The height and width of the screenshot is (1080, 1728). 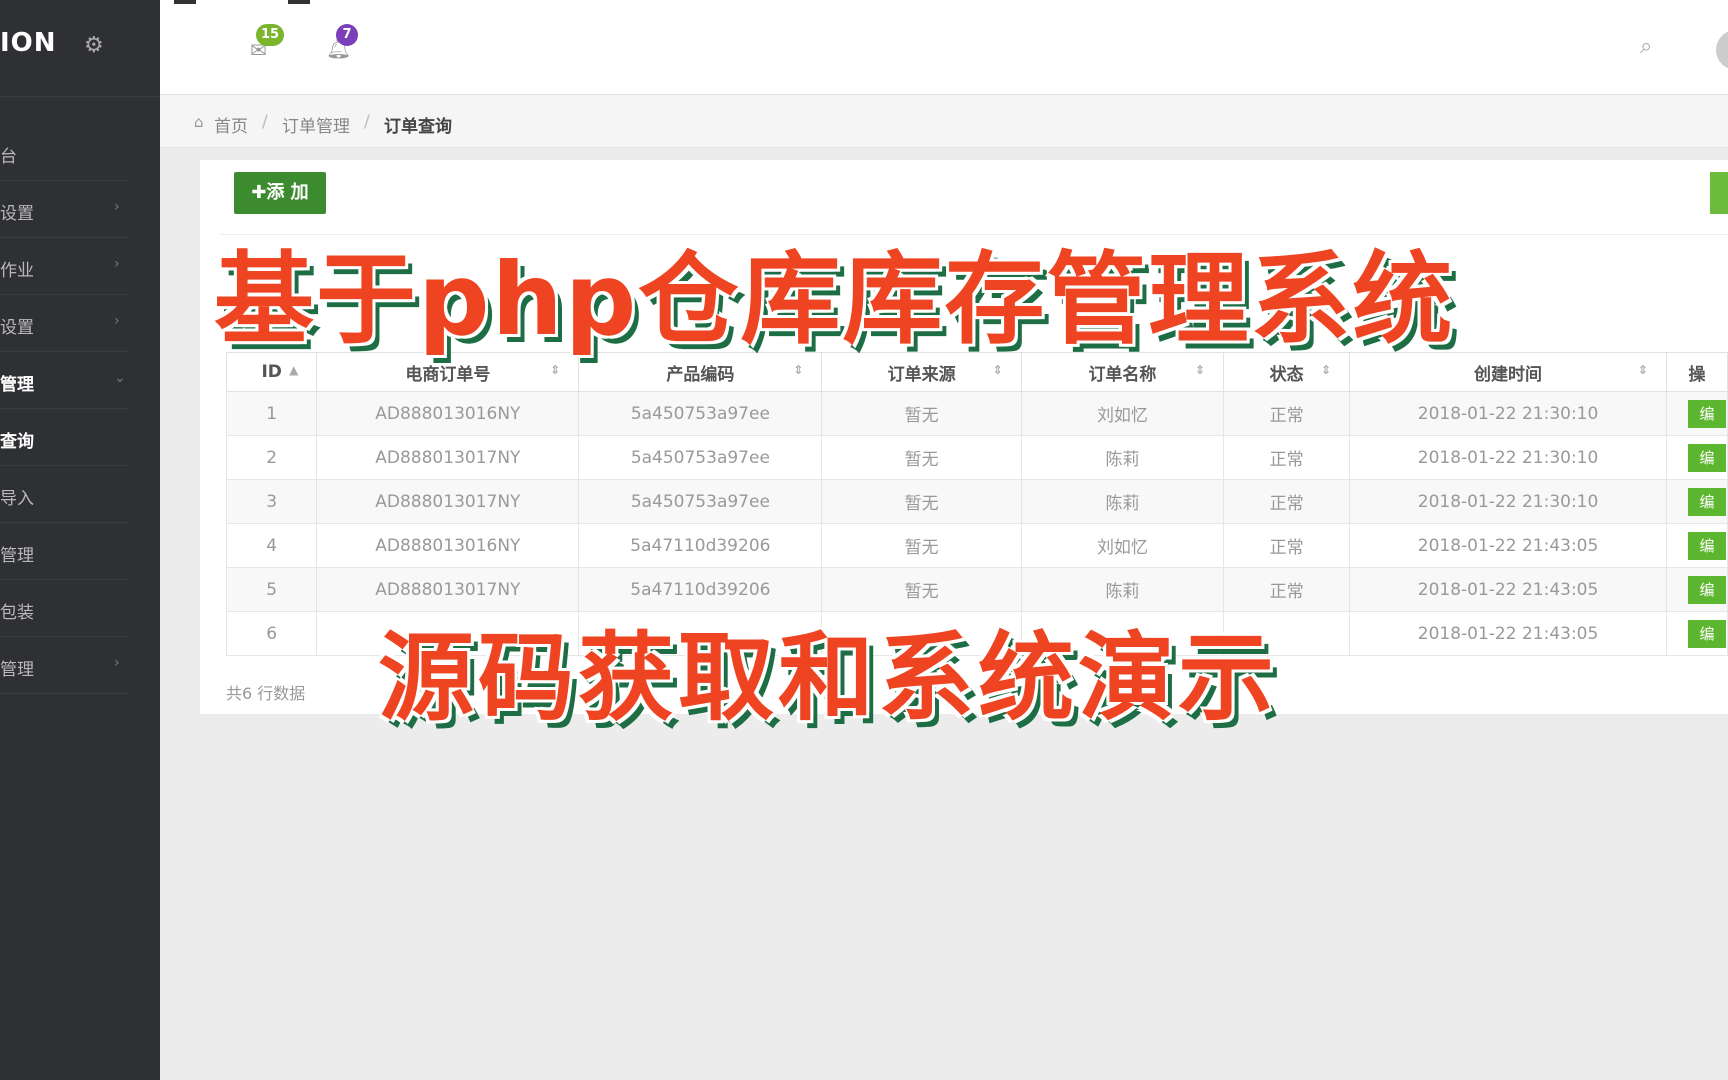 I want to click on sidebar-item-import: 导入, so click(x=64, y=494).